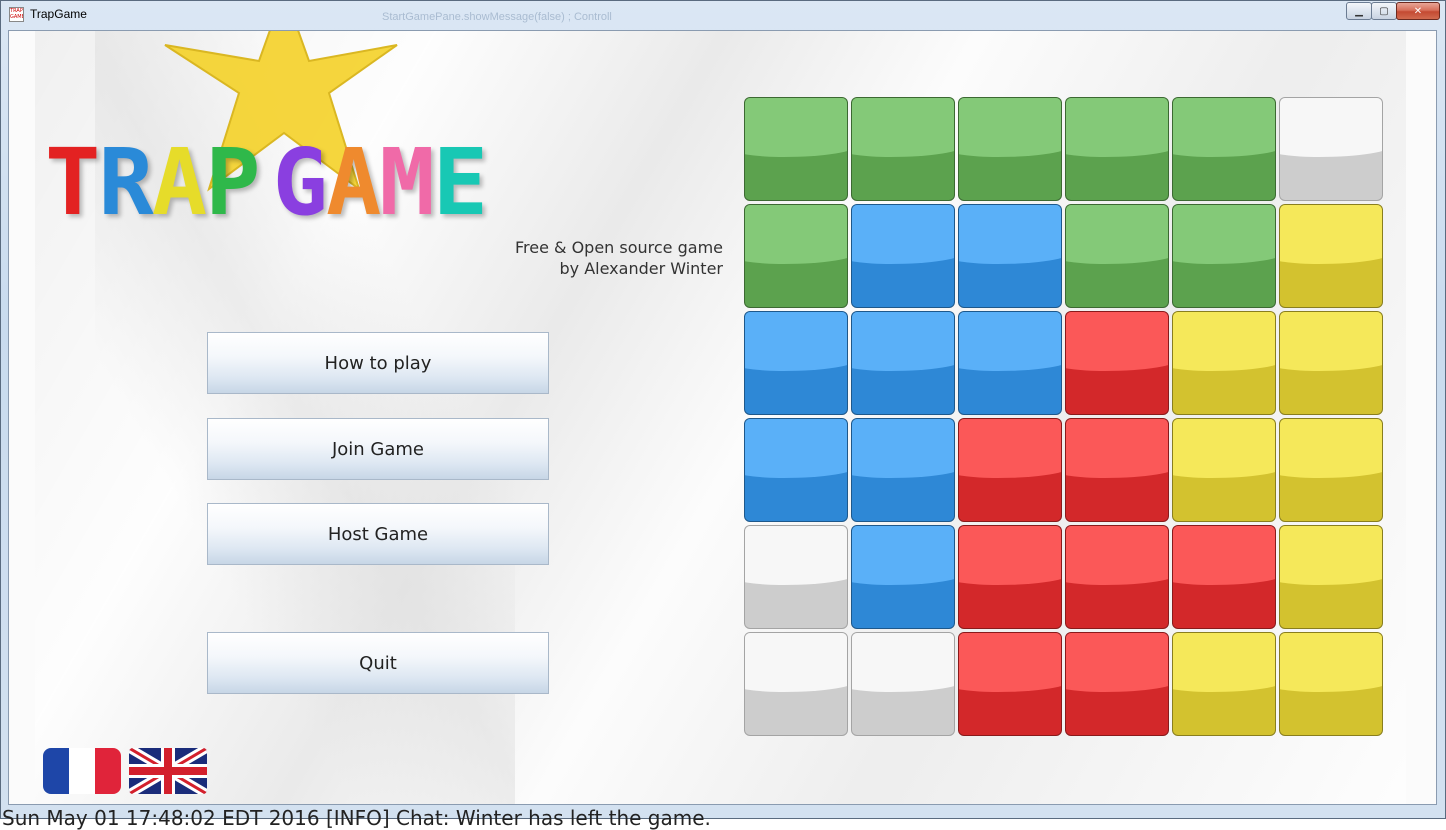 This screenshot has height=830, width=1446. Describe the element at coordinates (82, 771) in the screenshot. I see `french-flag-icon` at that location.